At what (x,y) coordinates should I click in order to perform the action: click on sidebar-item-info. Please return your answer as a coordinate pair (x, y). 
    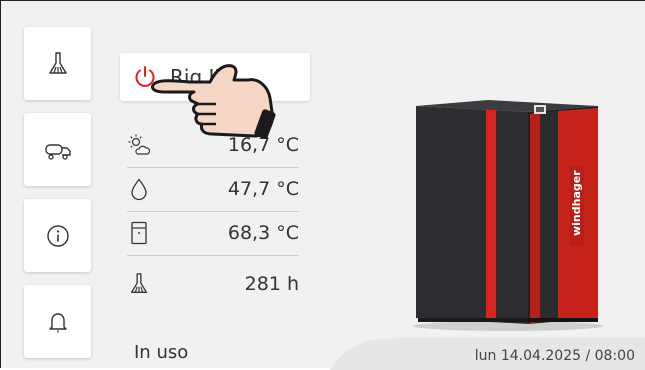
    Looking at the image, I should click on (57, 235).